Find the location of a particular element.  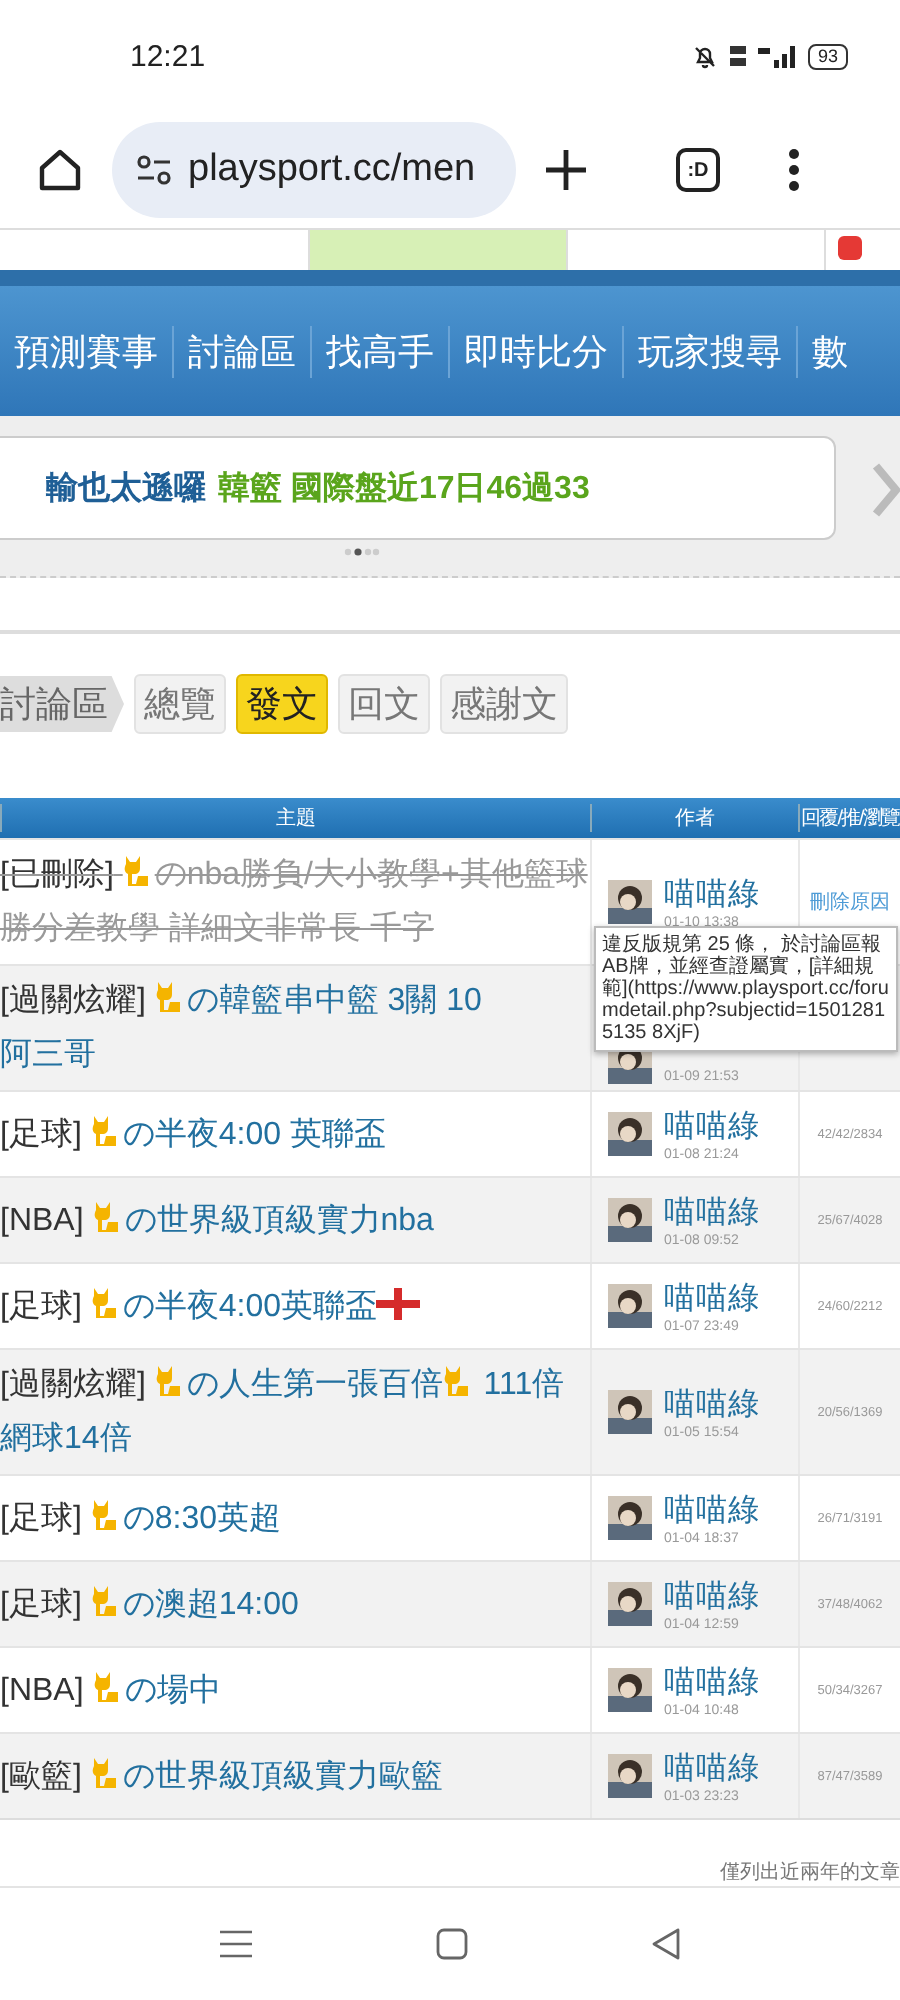

column-header: 作者 is located at coordinates (694, 818).